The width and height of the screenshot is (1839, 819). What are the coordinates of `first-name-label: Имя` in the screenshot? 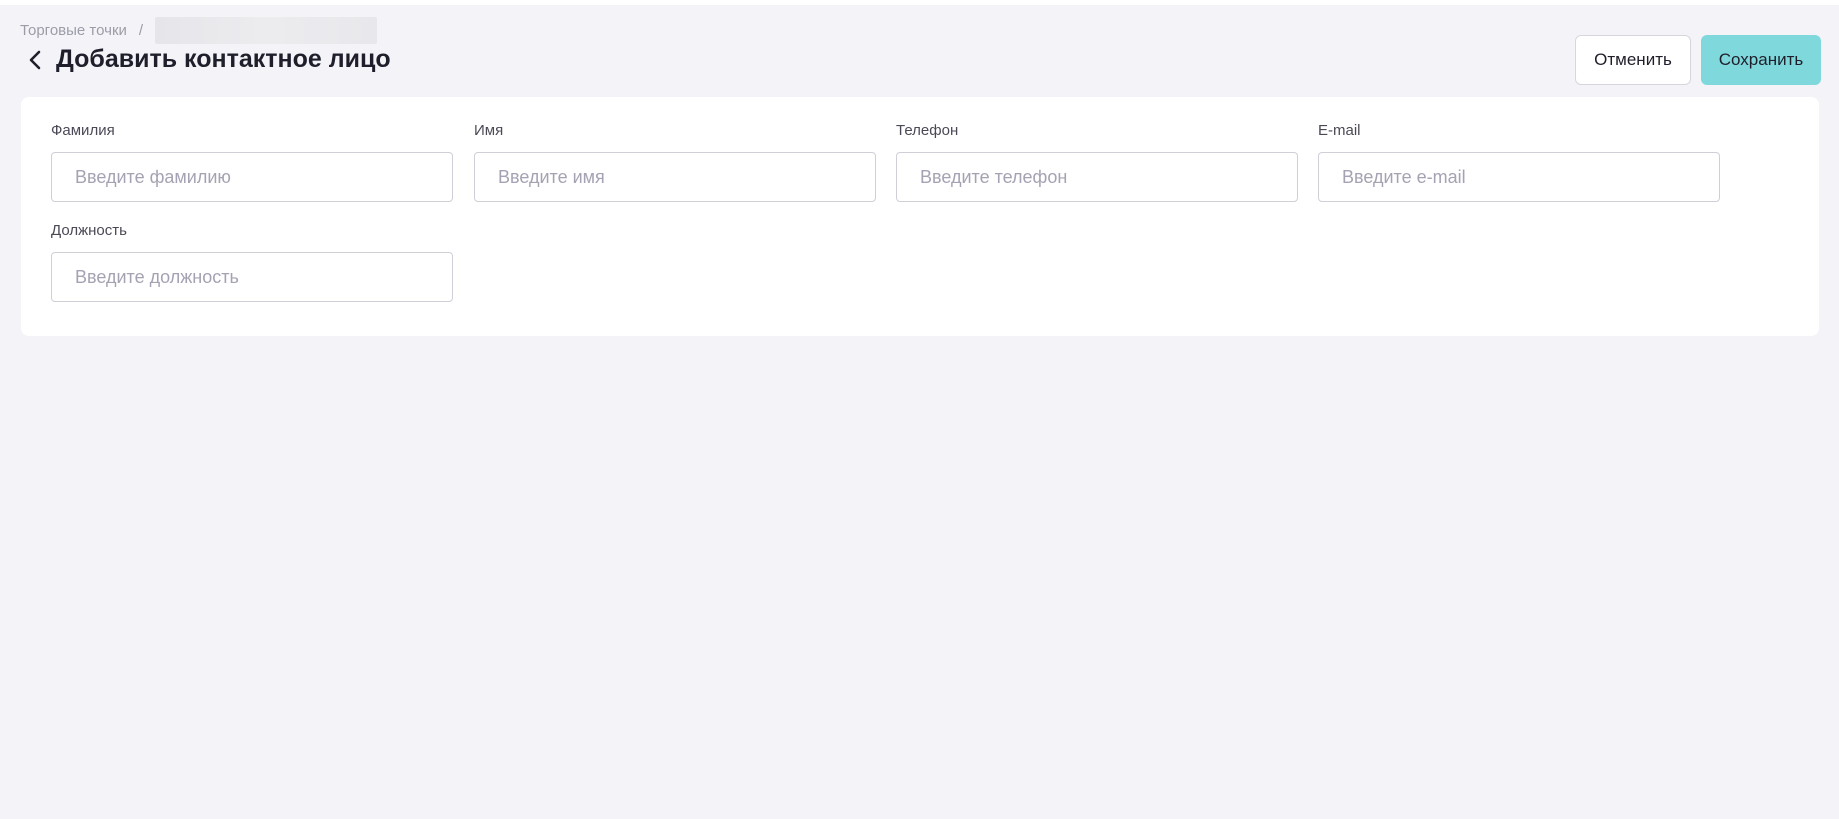 It's located at (489, 130).